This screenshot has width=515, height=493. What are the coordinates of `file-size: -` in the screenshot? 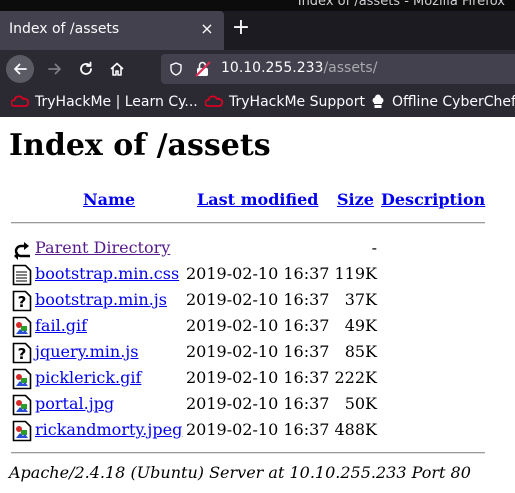 It's located at (374, 247).